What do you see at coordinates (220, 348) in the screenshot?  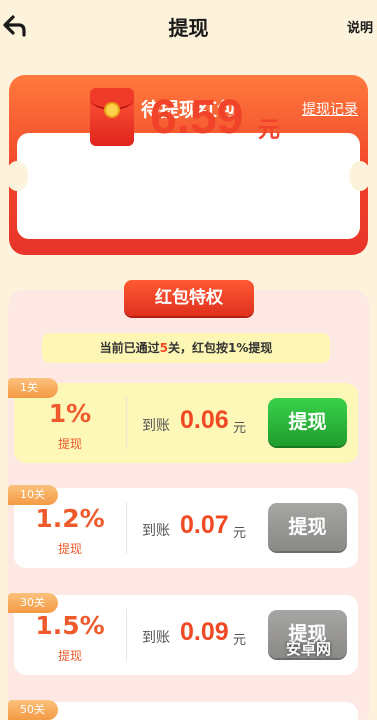 I see `notice-suffix: 关，红包按1%提现` at bounding box center [220, 348].